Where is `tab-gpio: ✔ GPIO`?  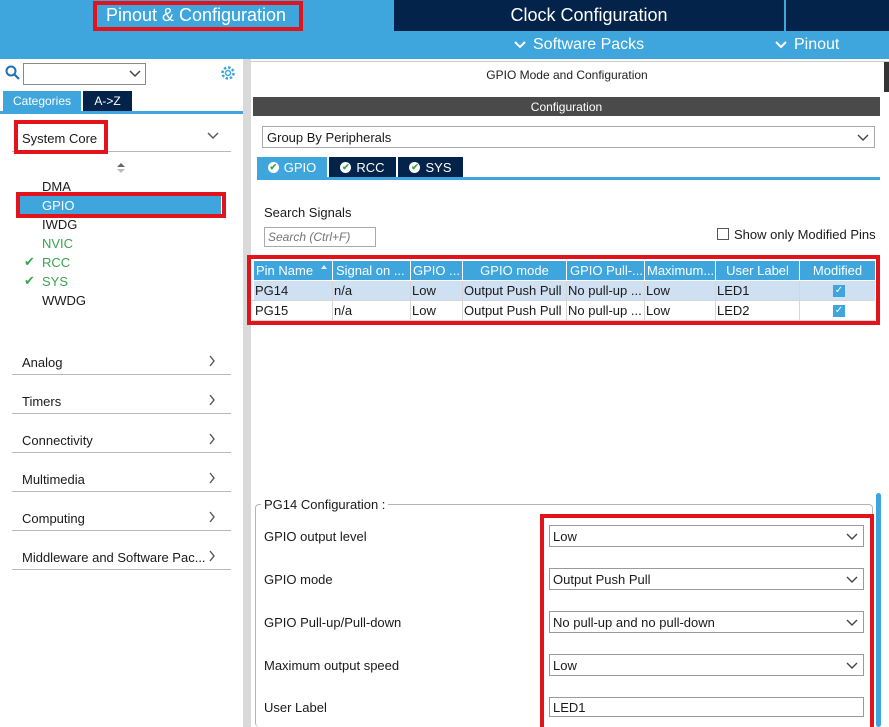 tab-gpio: ✔ GPIO is located at coordinates (292, 167).